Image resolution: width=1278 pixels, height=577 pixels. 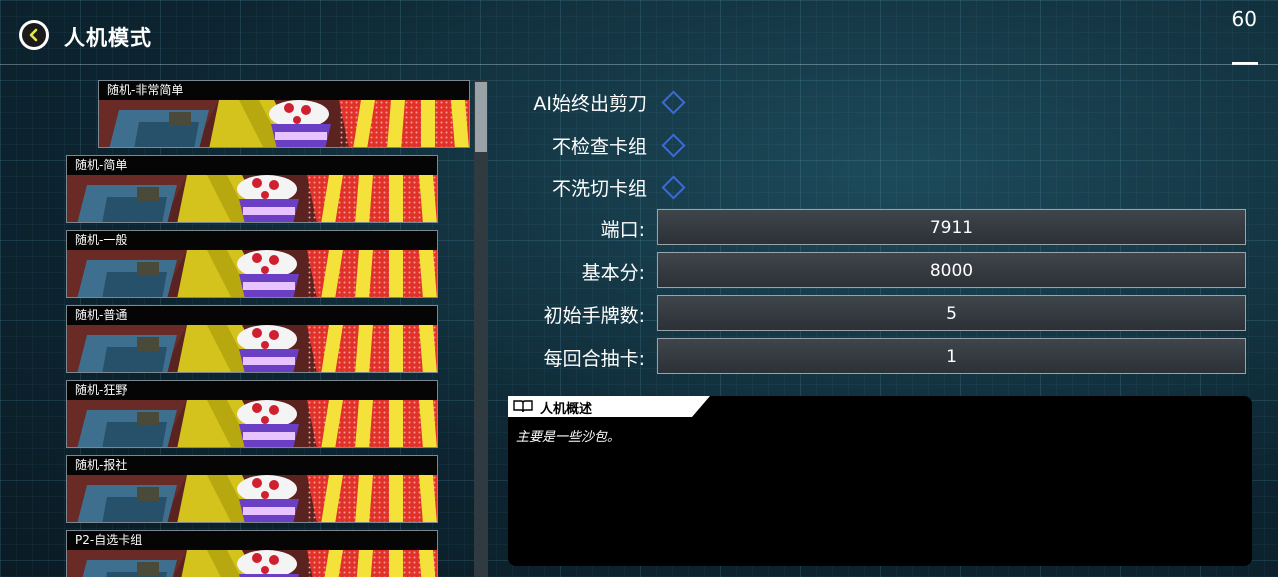 I want to click on description-tab: 人机概述, so click(x=609, y=406).